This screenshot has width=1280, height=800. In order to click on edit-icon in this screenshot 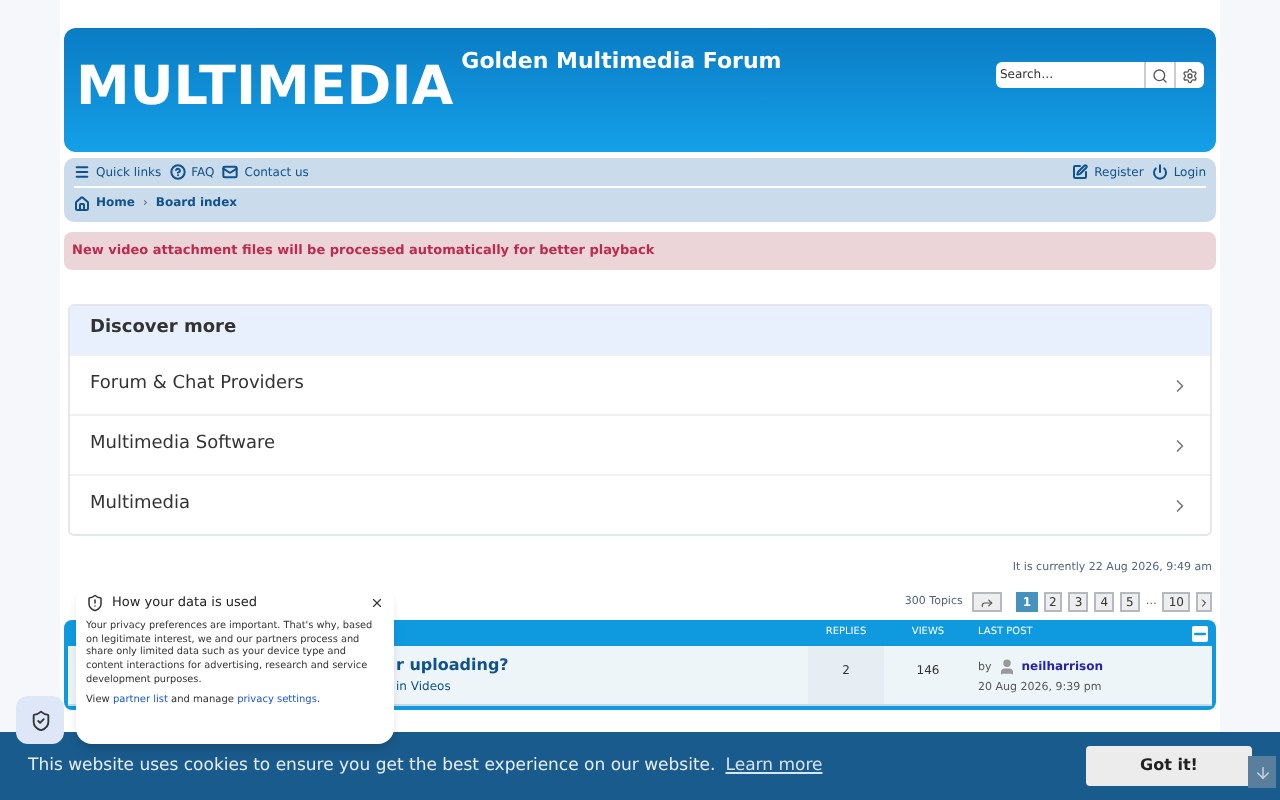, I will do `click(1080, 172)`.